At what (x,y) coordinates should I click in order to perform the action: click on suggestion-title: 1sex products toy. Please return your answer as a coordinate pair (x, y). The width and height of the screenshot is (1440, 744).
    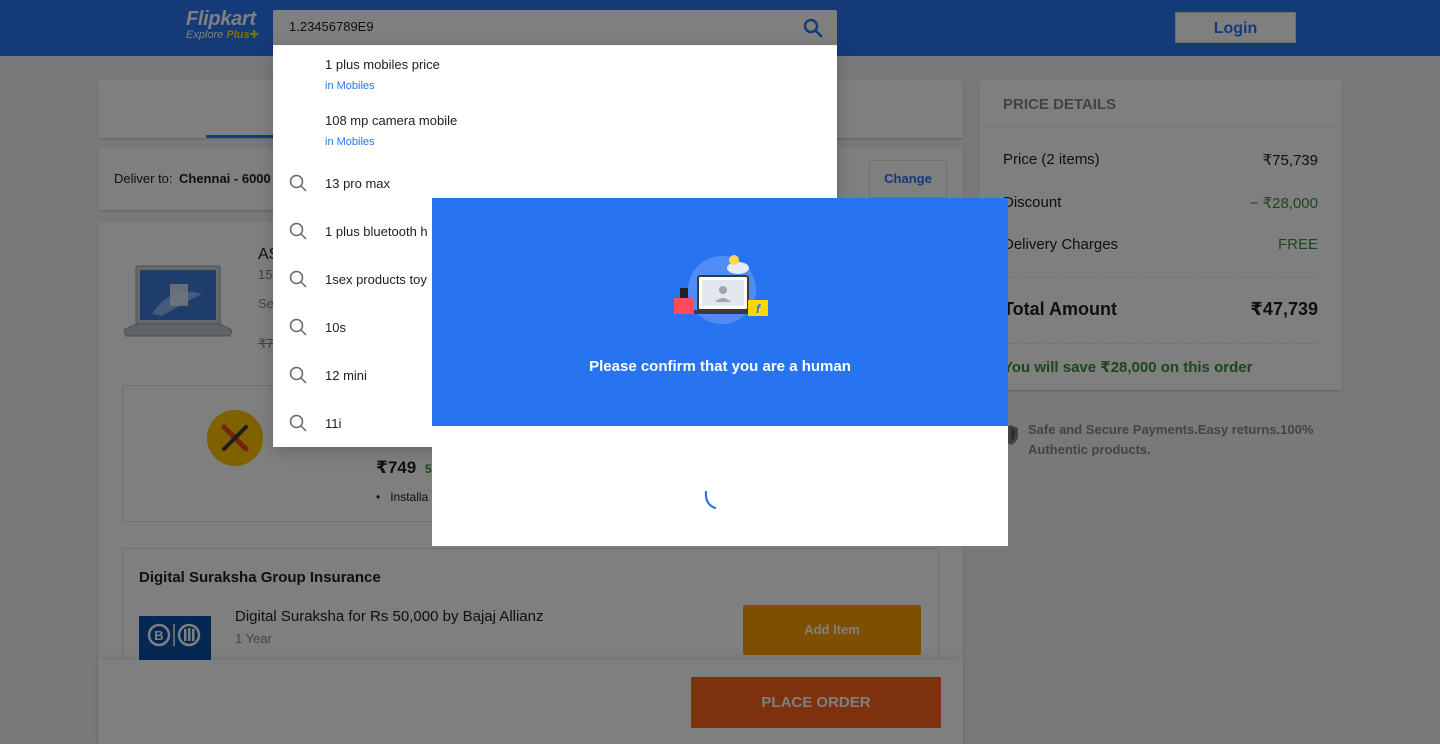
    Looking at the image, I should click on (376, 279).